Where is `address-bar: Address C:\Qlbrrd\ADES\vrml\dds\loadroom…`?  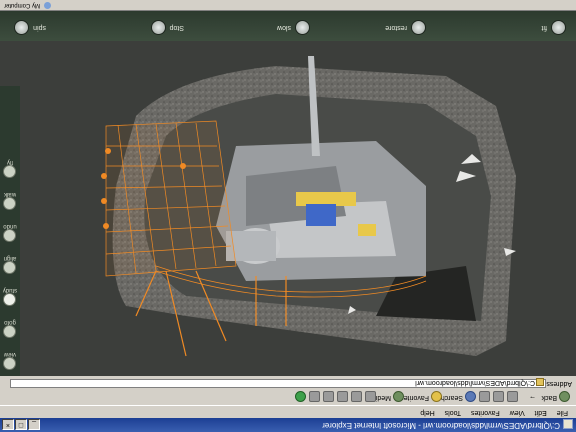
address-bar: Address C:\Qlbrrd\ADES\vrml\dds\loadroom… is located at coordinates (288, 383).